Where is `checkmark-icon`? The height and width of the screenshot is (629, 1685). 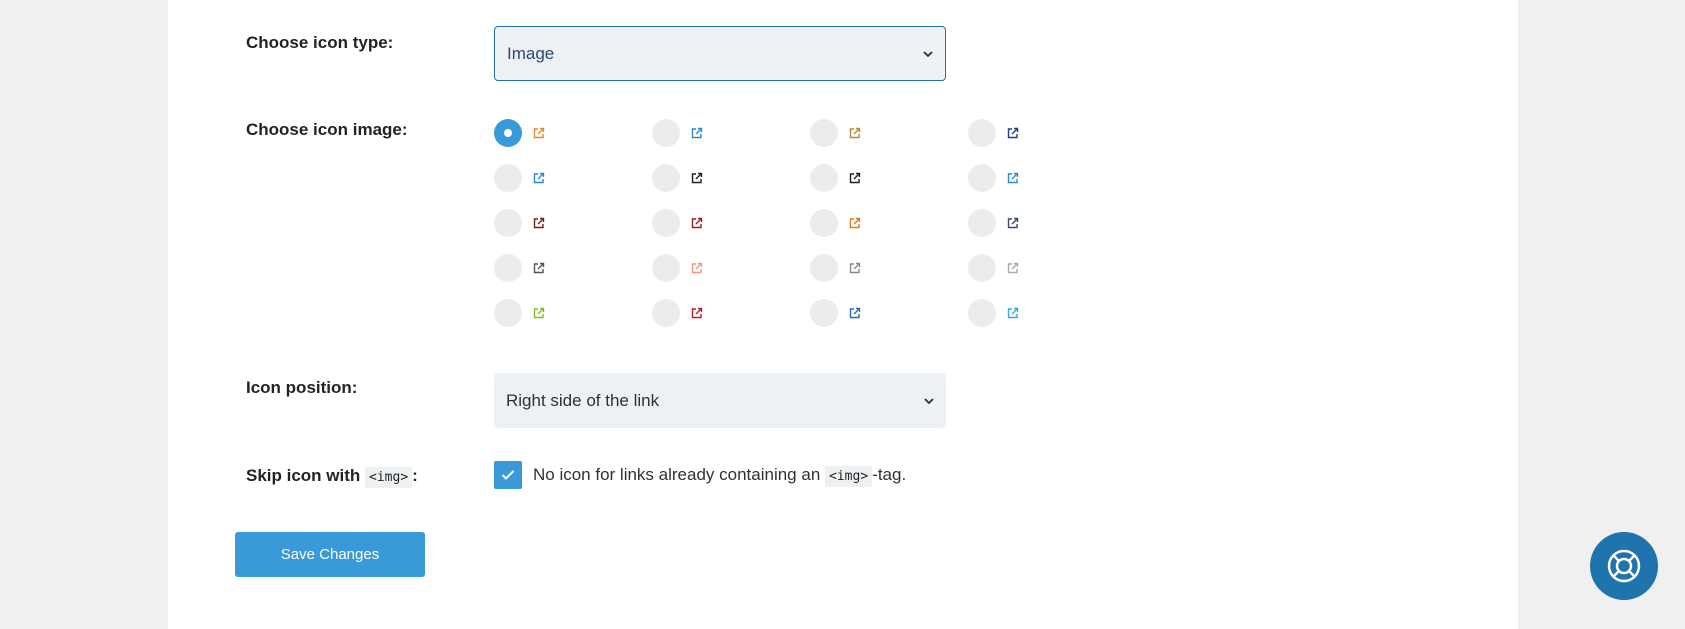 checkmark-icon is located at coordinates (508, 475).